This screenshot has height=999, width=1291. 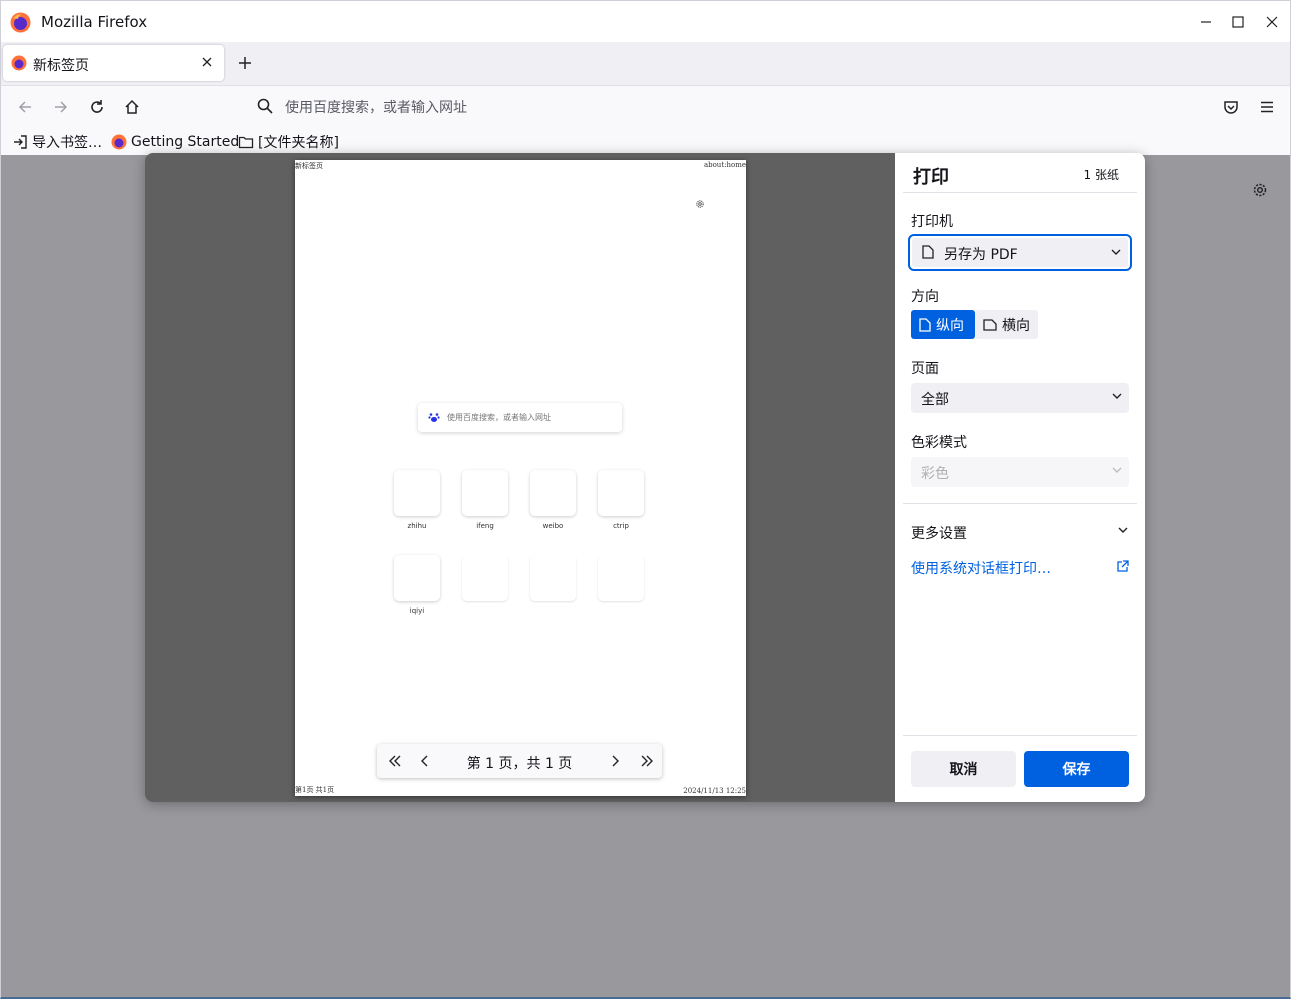 I want to click on reload-icon, so click(x=97, y=106).